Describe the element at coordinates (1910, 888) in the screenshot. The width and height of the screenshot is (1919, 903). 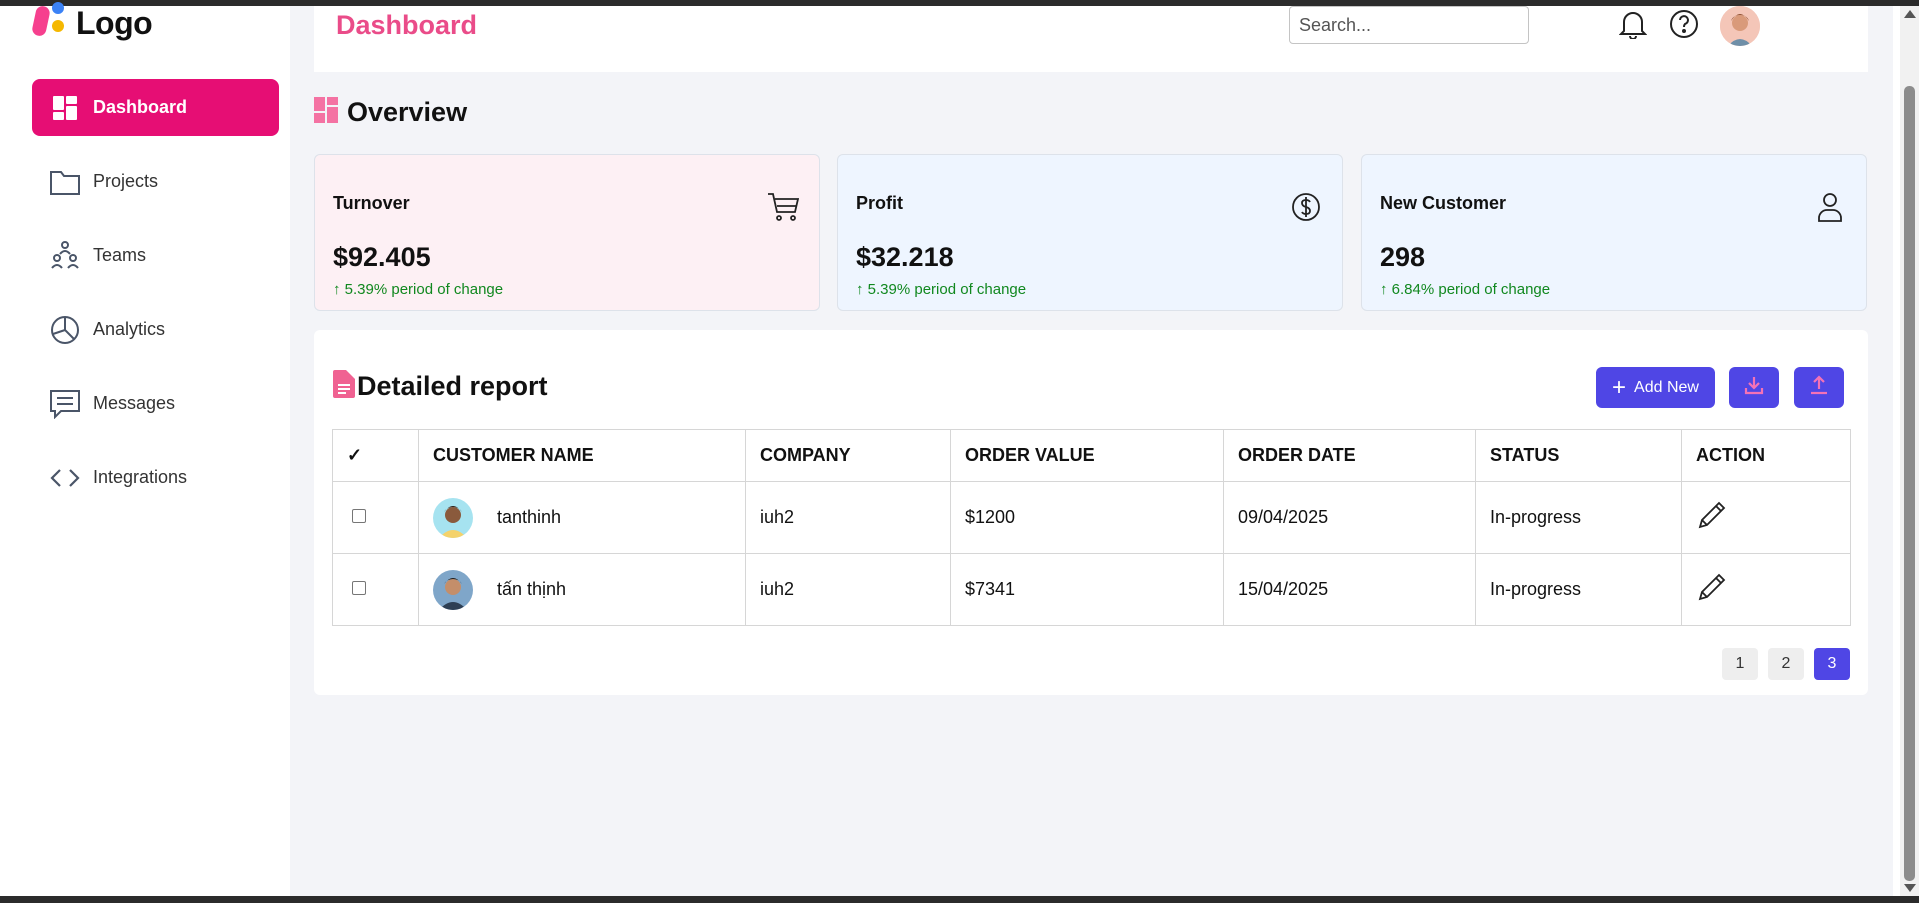
I see `scroll-down-icon` at that location.